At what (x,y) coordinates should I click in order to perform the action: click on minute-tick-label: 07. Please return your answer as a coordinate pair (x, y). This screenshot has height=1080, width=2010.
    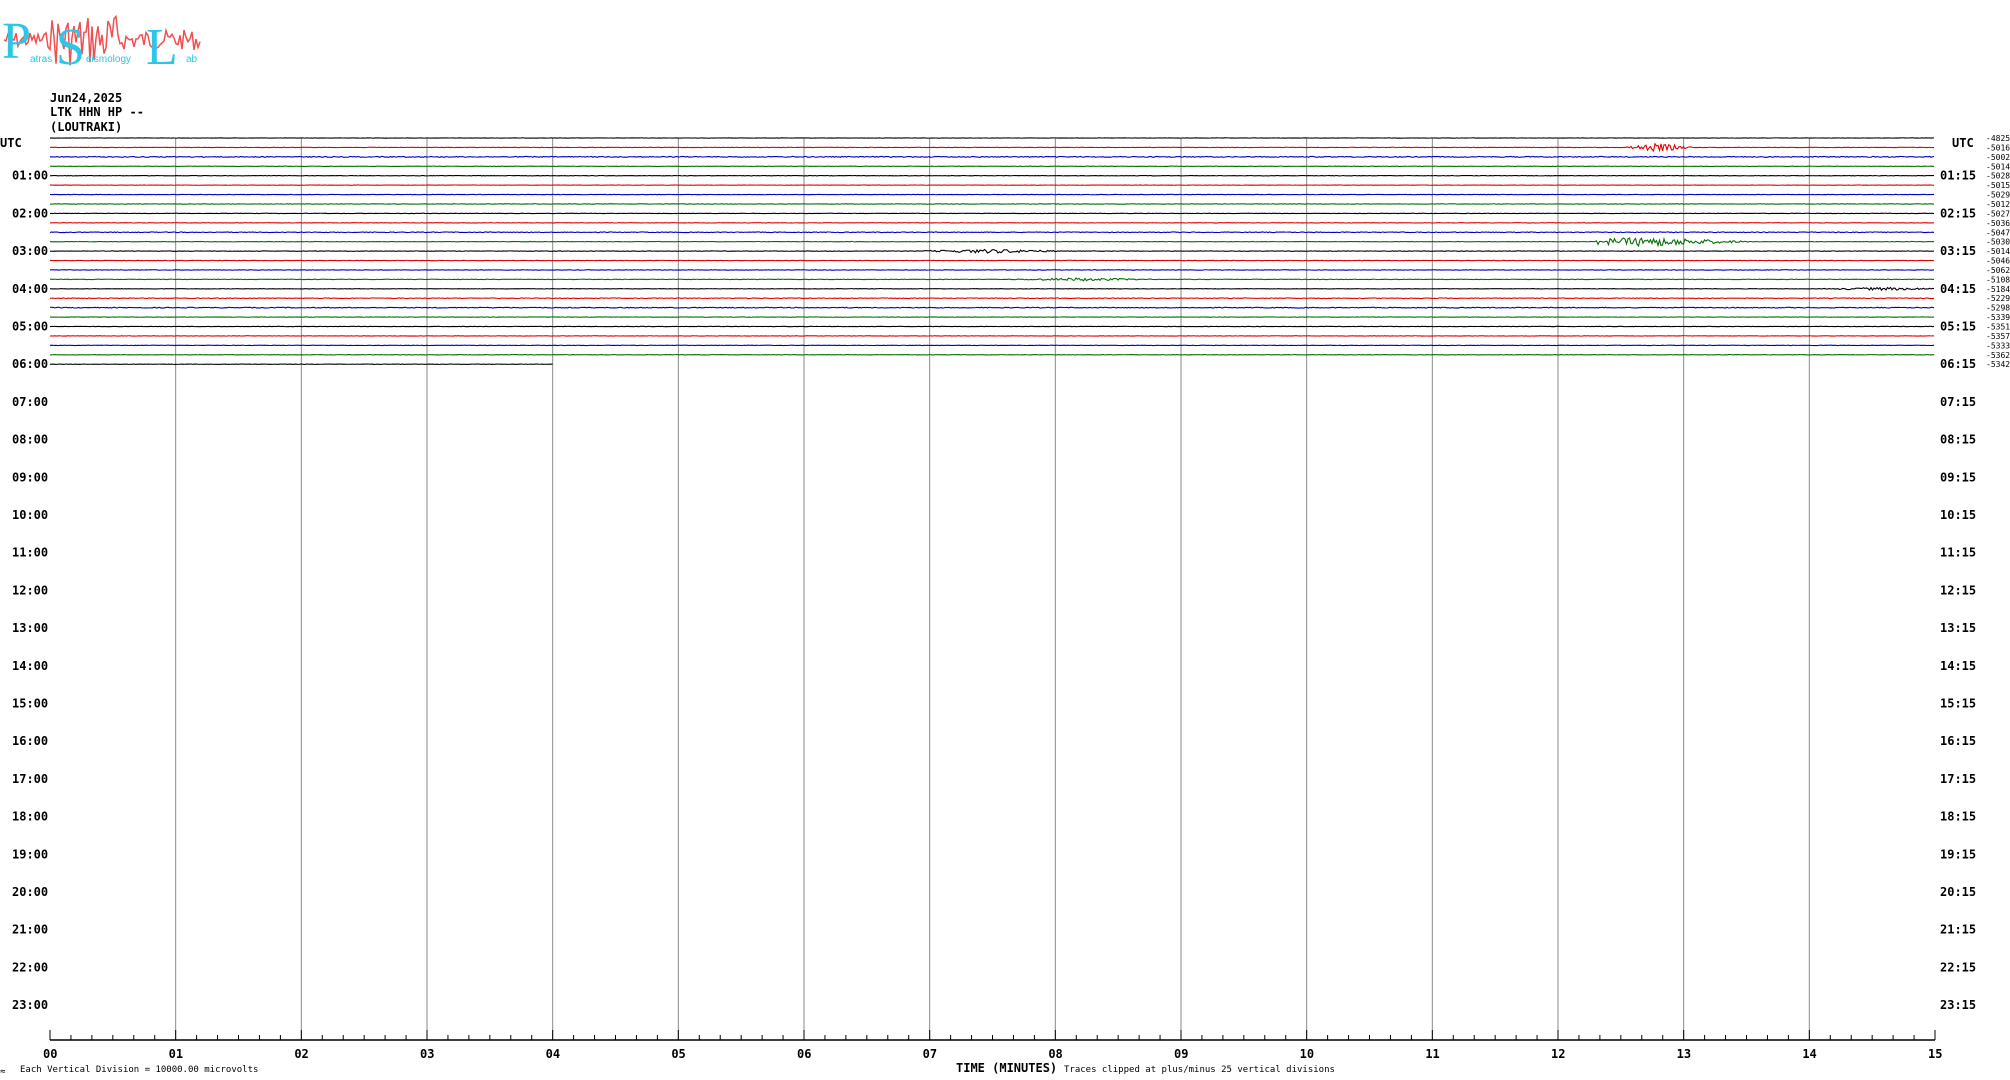
    Looking at the image, I should click on (930, 1054).